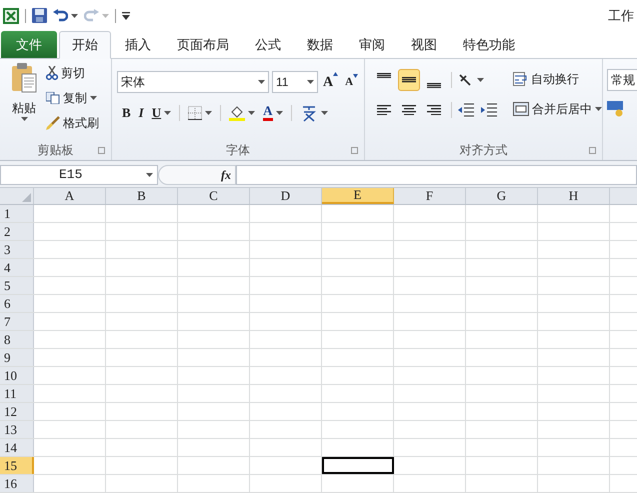 The width and height of the screenshot is (637, 493). What do you see at coordinates (436, 175) in the screenshot?
I see `formula-input` at bounding box center [436, 175].